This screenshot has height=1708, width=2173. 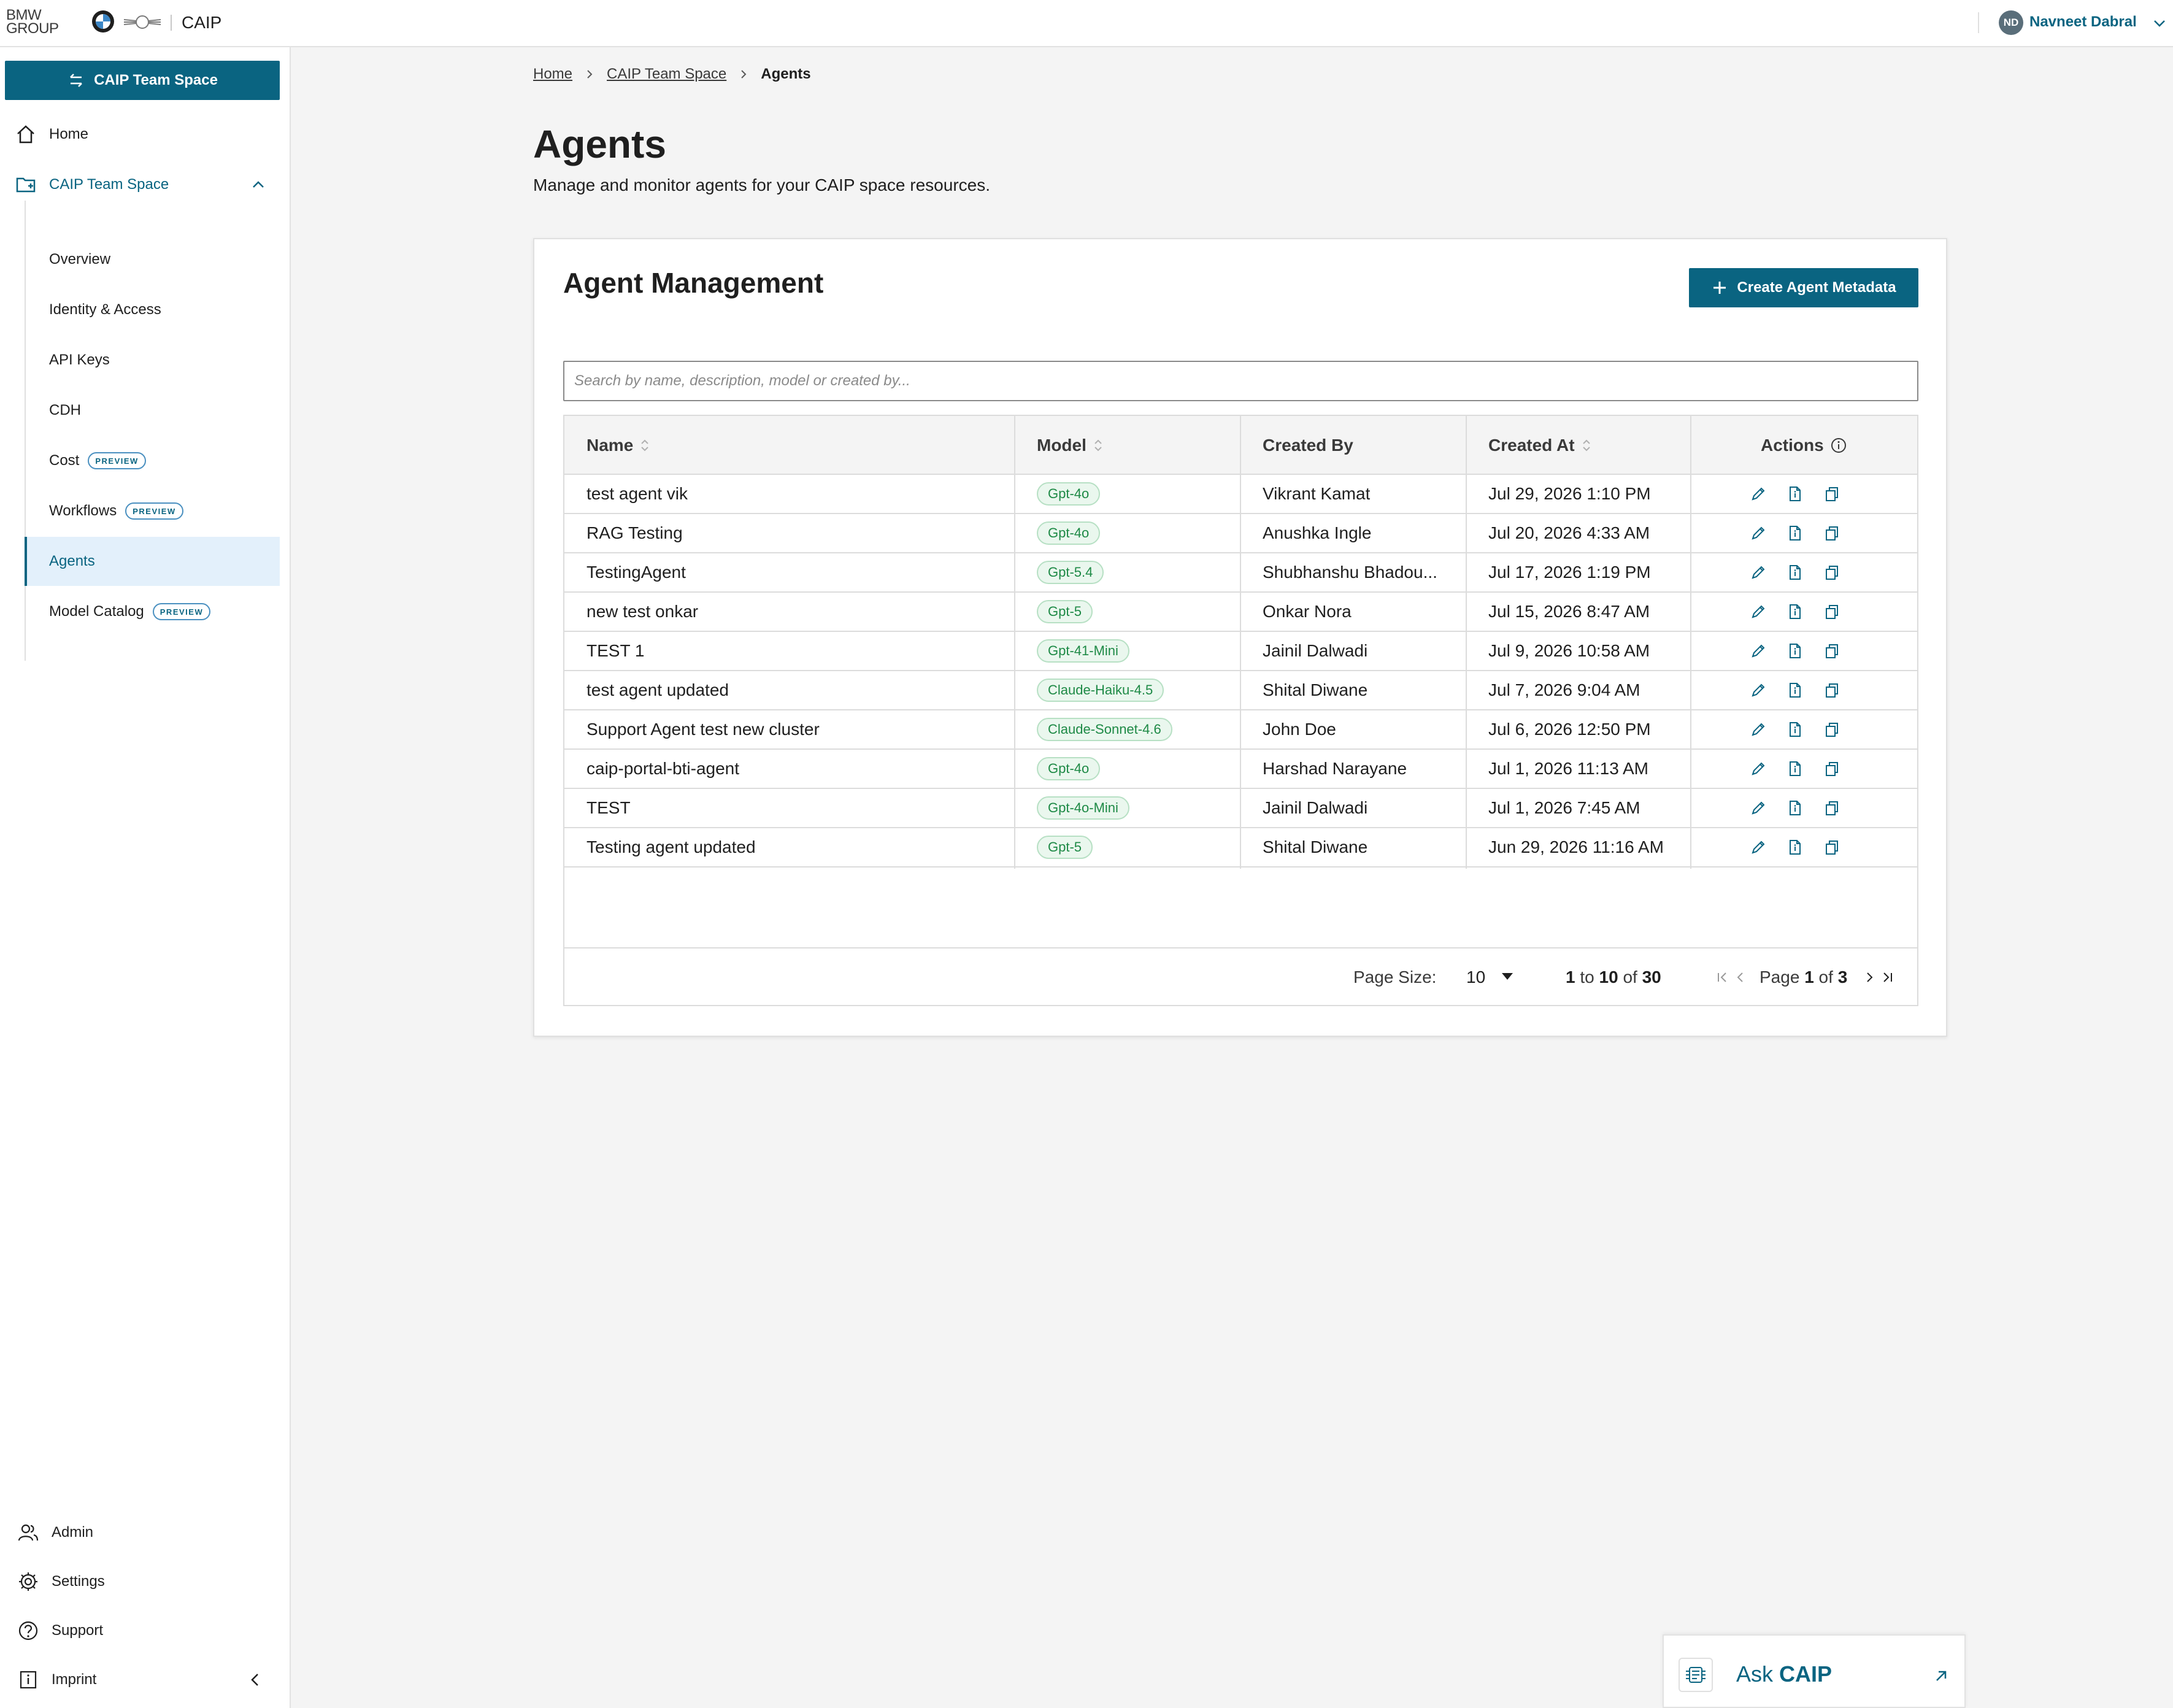 I want to click on cell-created-at: Jul 9, 2026 10:58 AM, so click(x=1569, y=650).